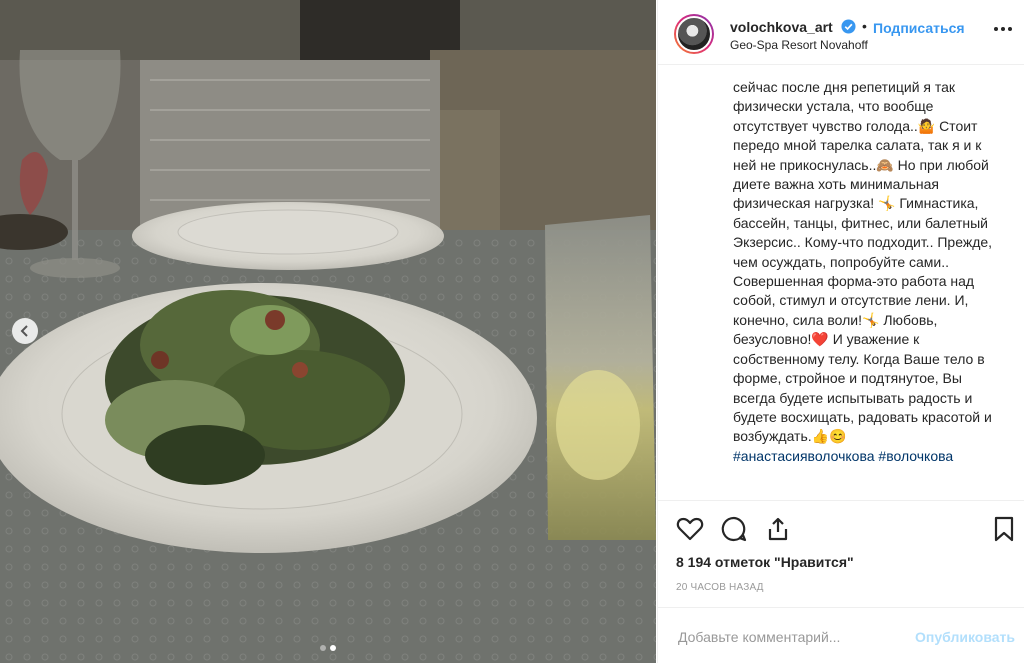  I want to click on username-link: volochkova_art, so click(781, 27).